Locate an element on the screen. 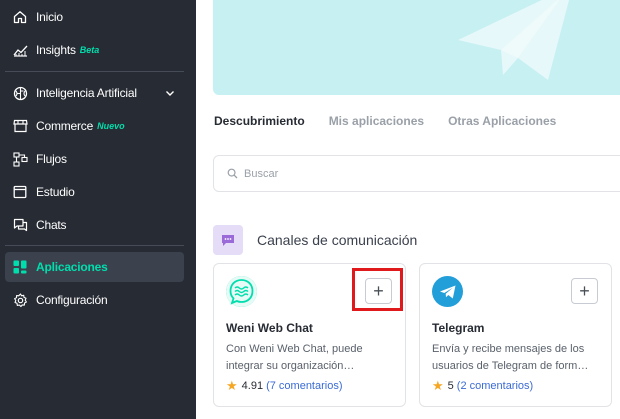  beta-badge: Beta is located at coordinates (89, 50).